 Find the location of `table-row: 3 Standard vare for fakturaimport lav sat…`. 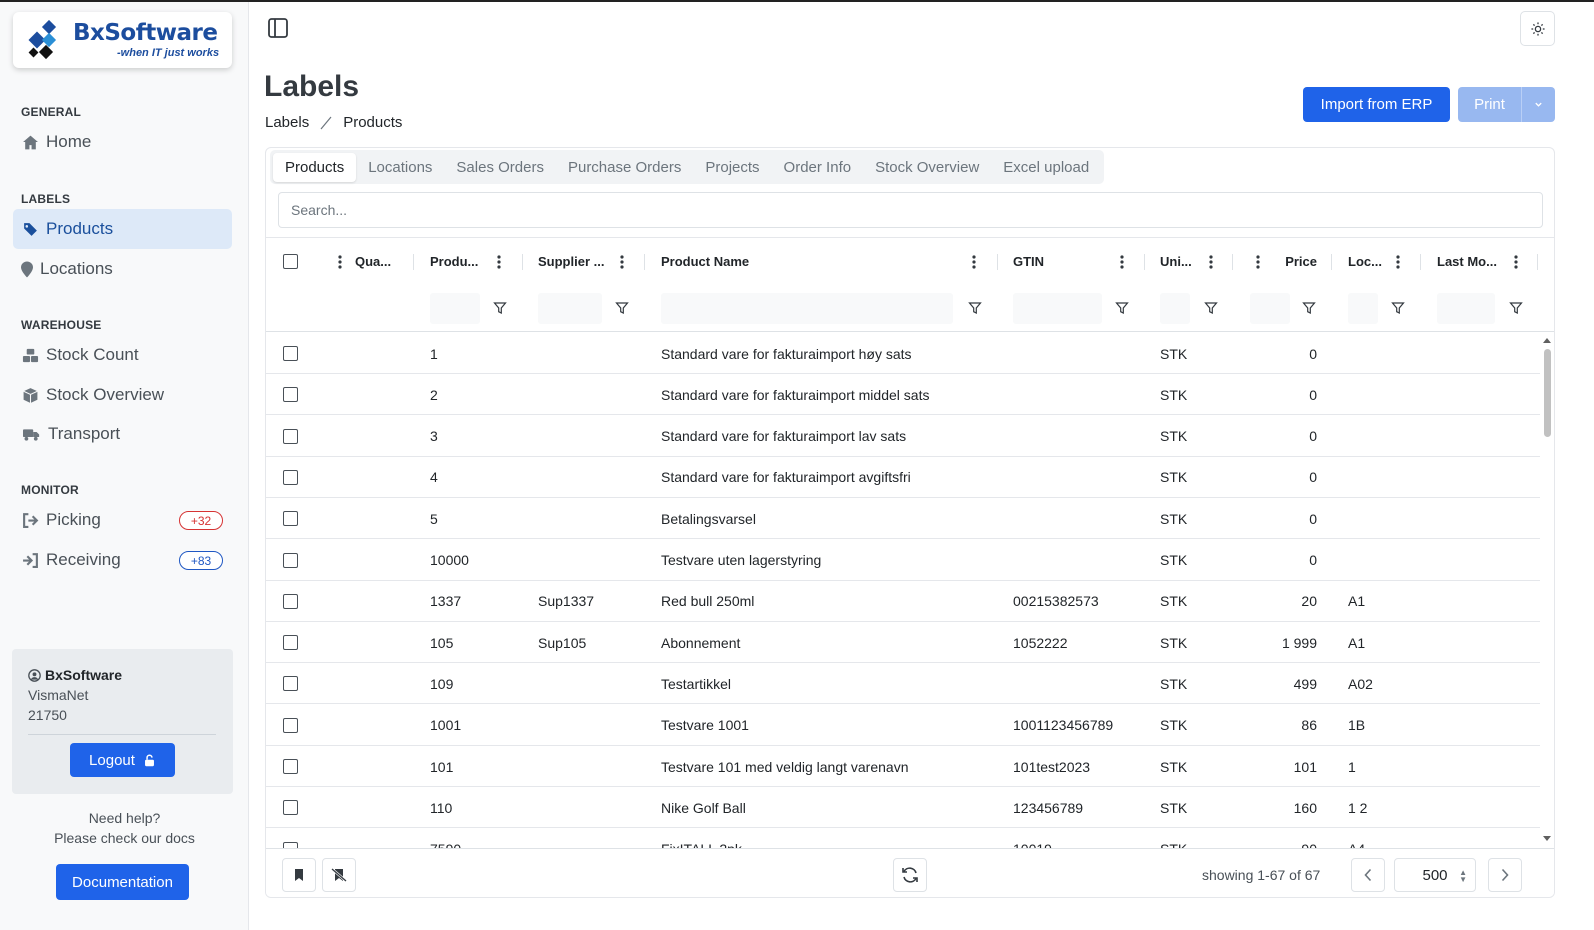

table-row: 3 Standard vare for fakturaimport lav sat… is located at coordinates (903, 436).